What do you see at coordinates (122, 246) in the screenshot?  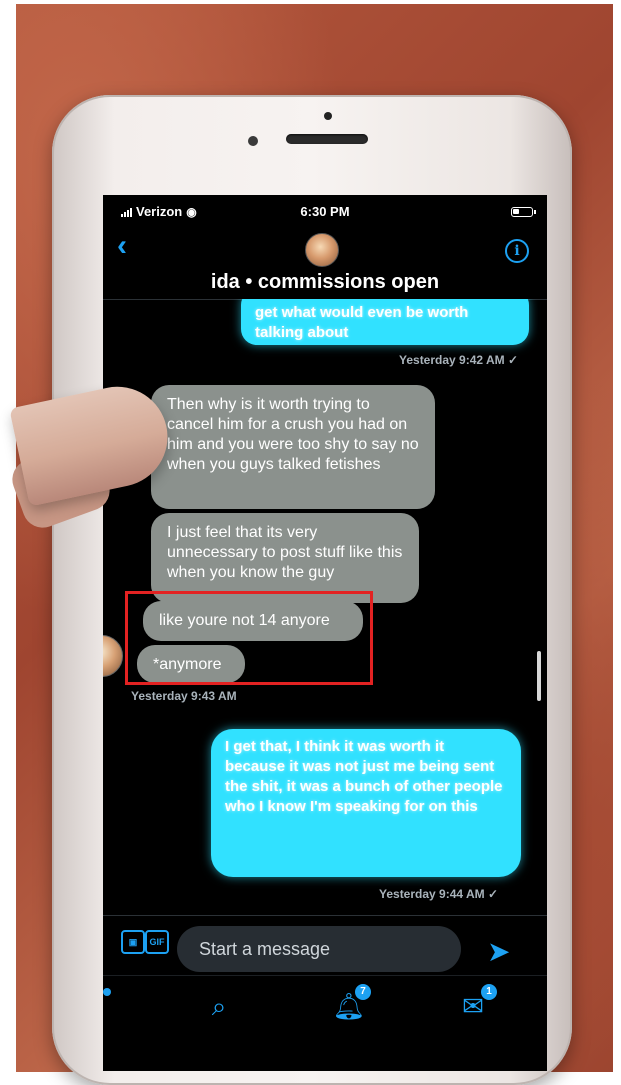 I see `chevron-left-icon: ‹` at bounding box center [122, 246].